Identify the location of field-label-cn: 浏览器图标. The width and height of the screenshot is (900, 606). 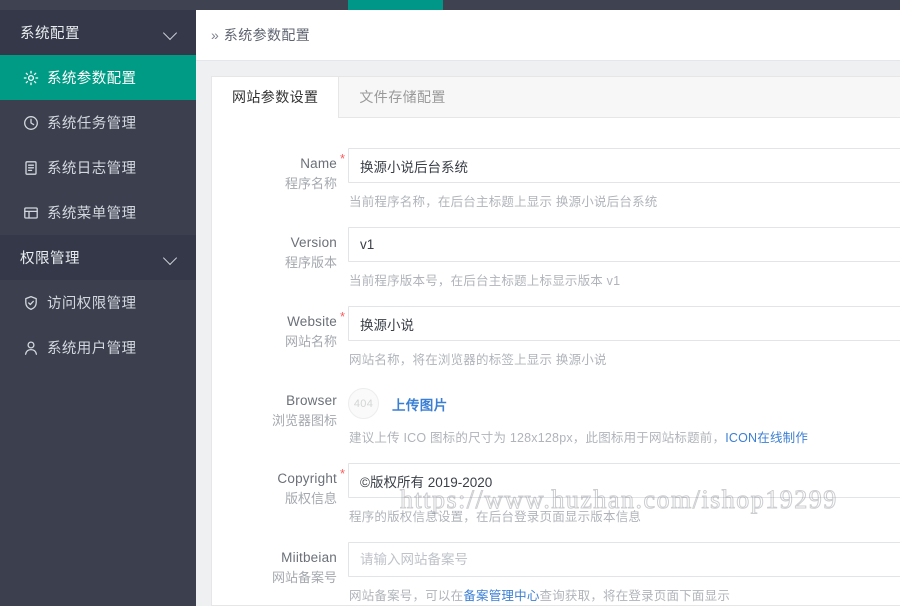
(304, 420).